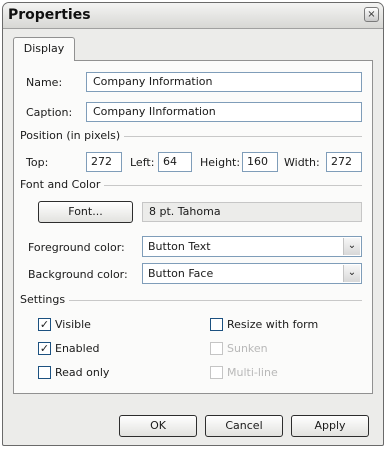 The height and width of the screenshot is (450, 388). What do you see at coordinates (193, 16) in the screenshot?
I see `title-bar: Properties ×` at bounding box center [193, 16].